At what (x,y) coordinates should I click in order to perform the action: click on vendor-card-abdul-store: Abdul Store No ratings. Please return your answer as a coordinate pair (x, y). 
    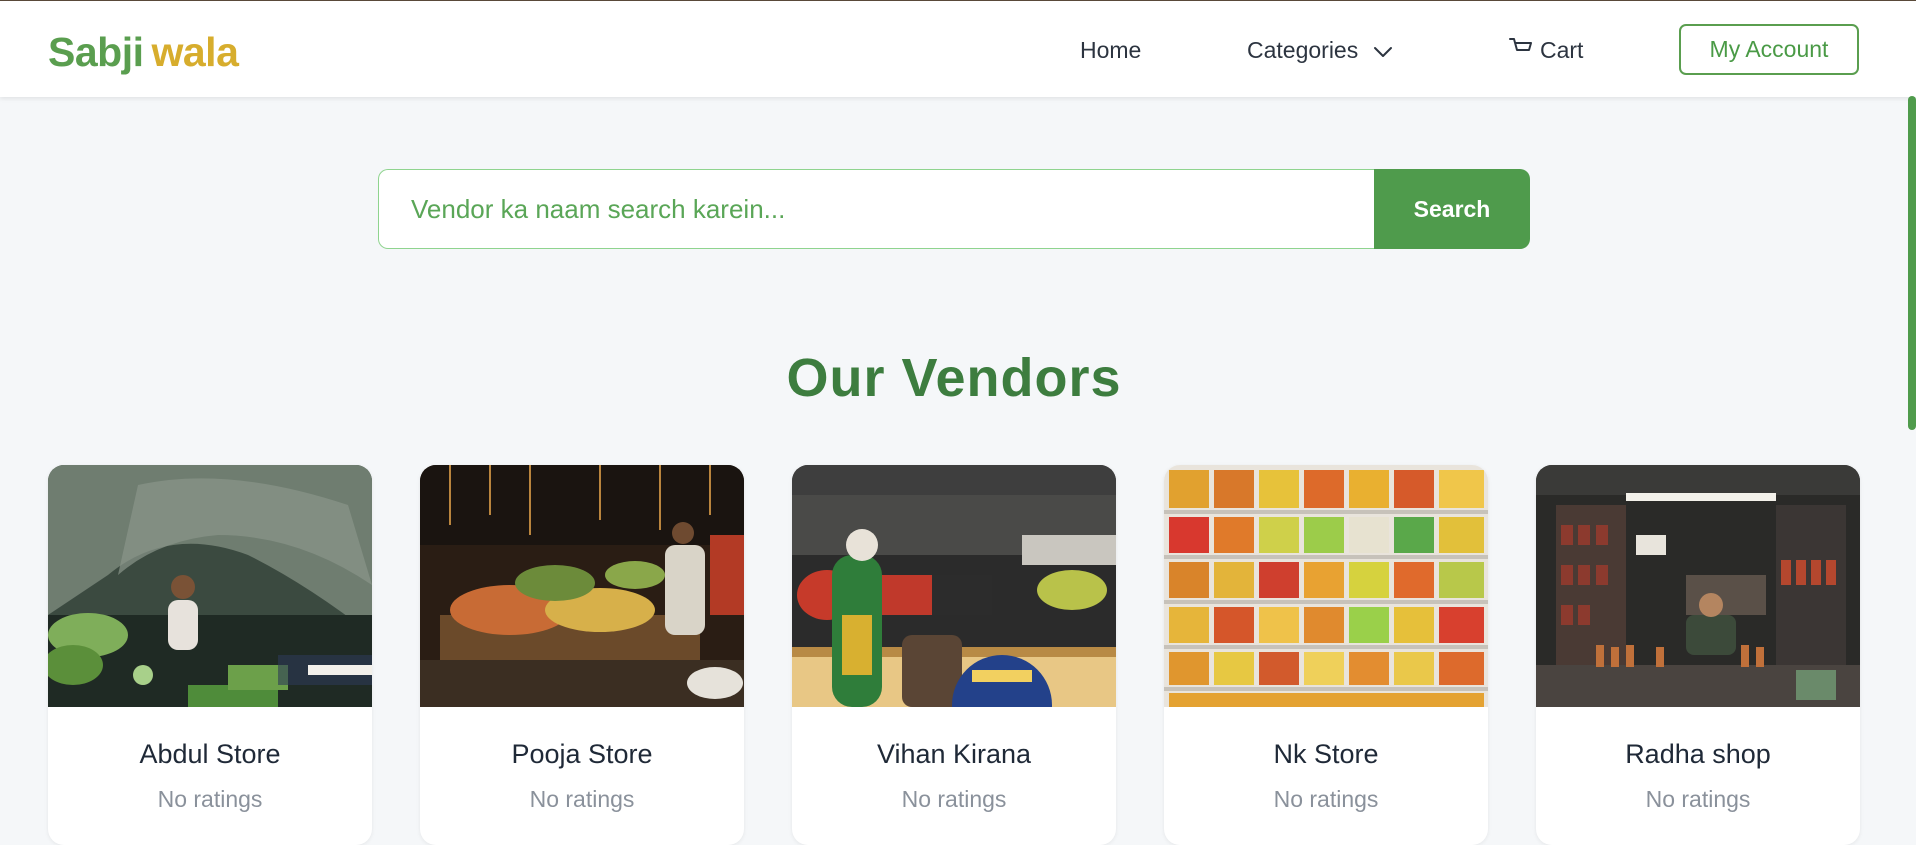
    Looking at the image, I should click on (210, 655).